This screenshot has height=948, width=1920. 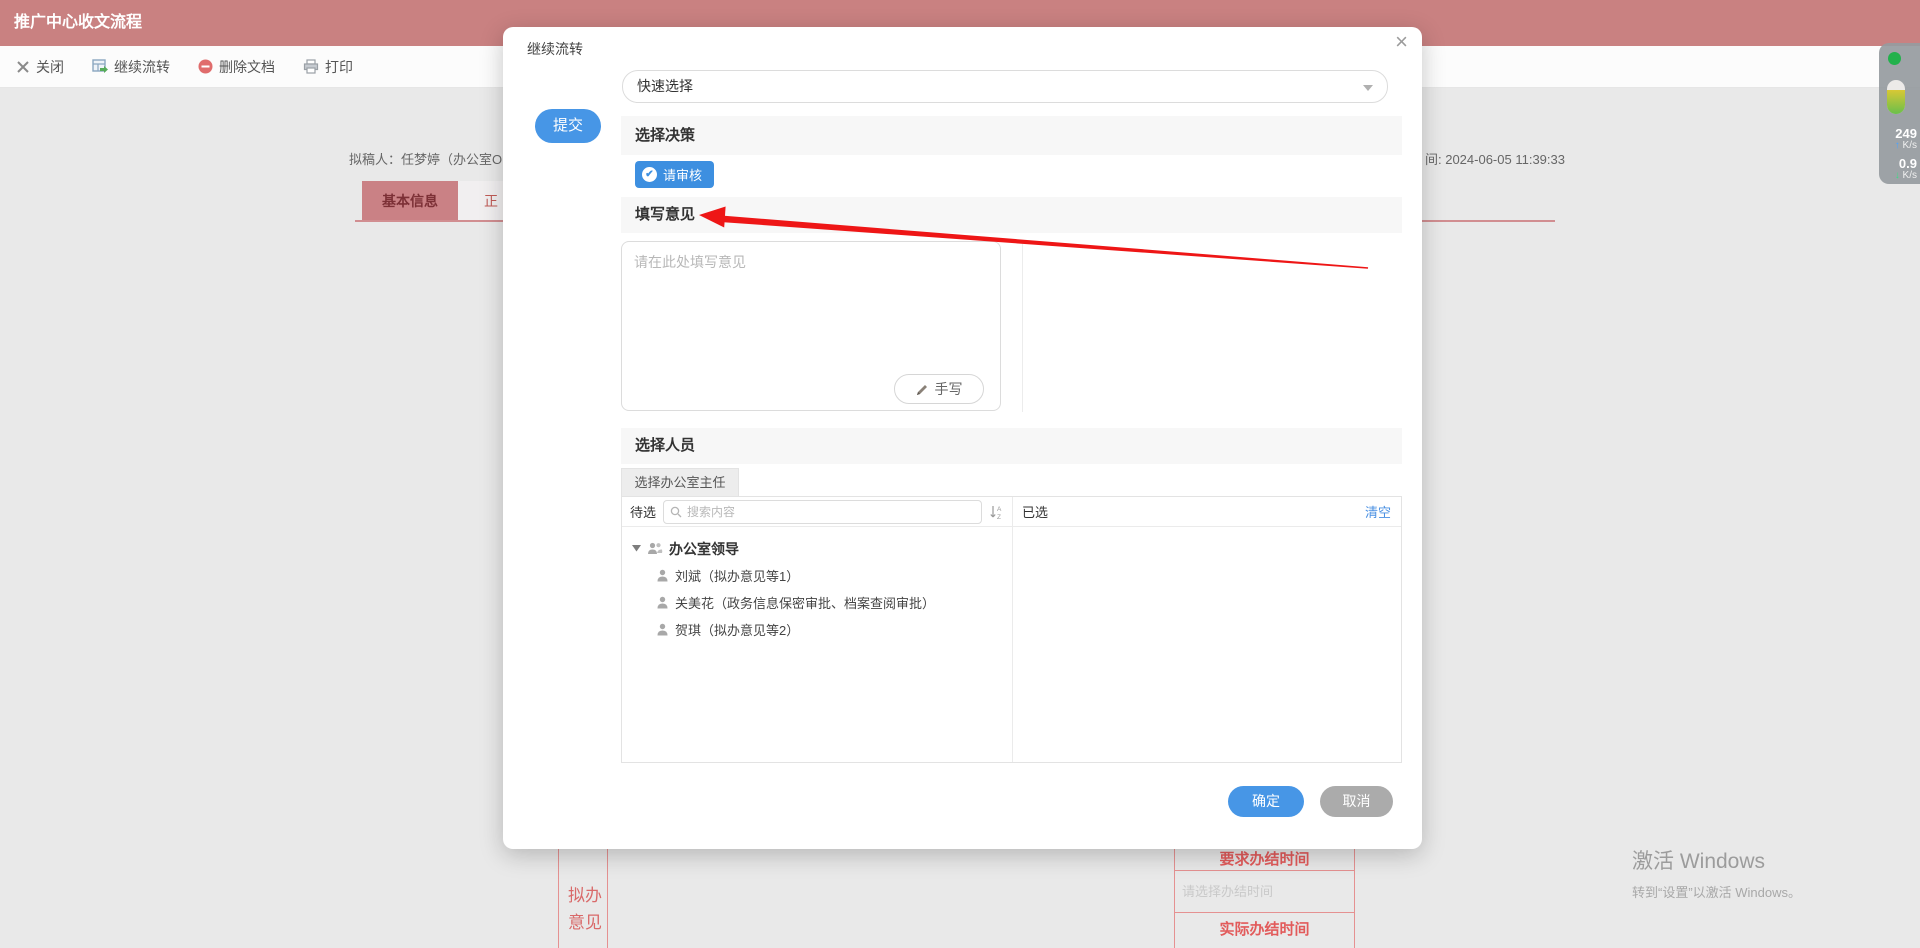 I want to click on down-arrow-icon: ↓, so click(x=1897, y=175).